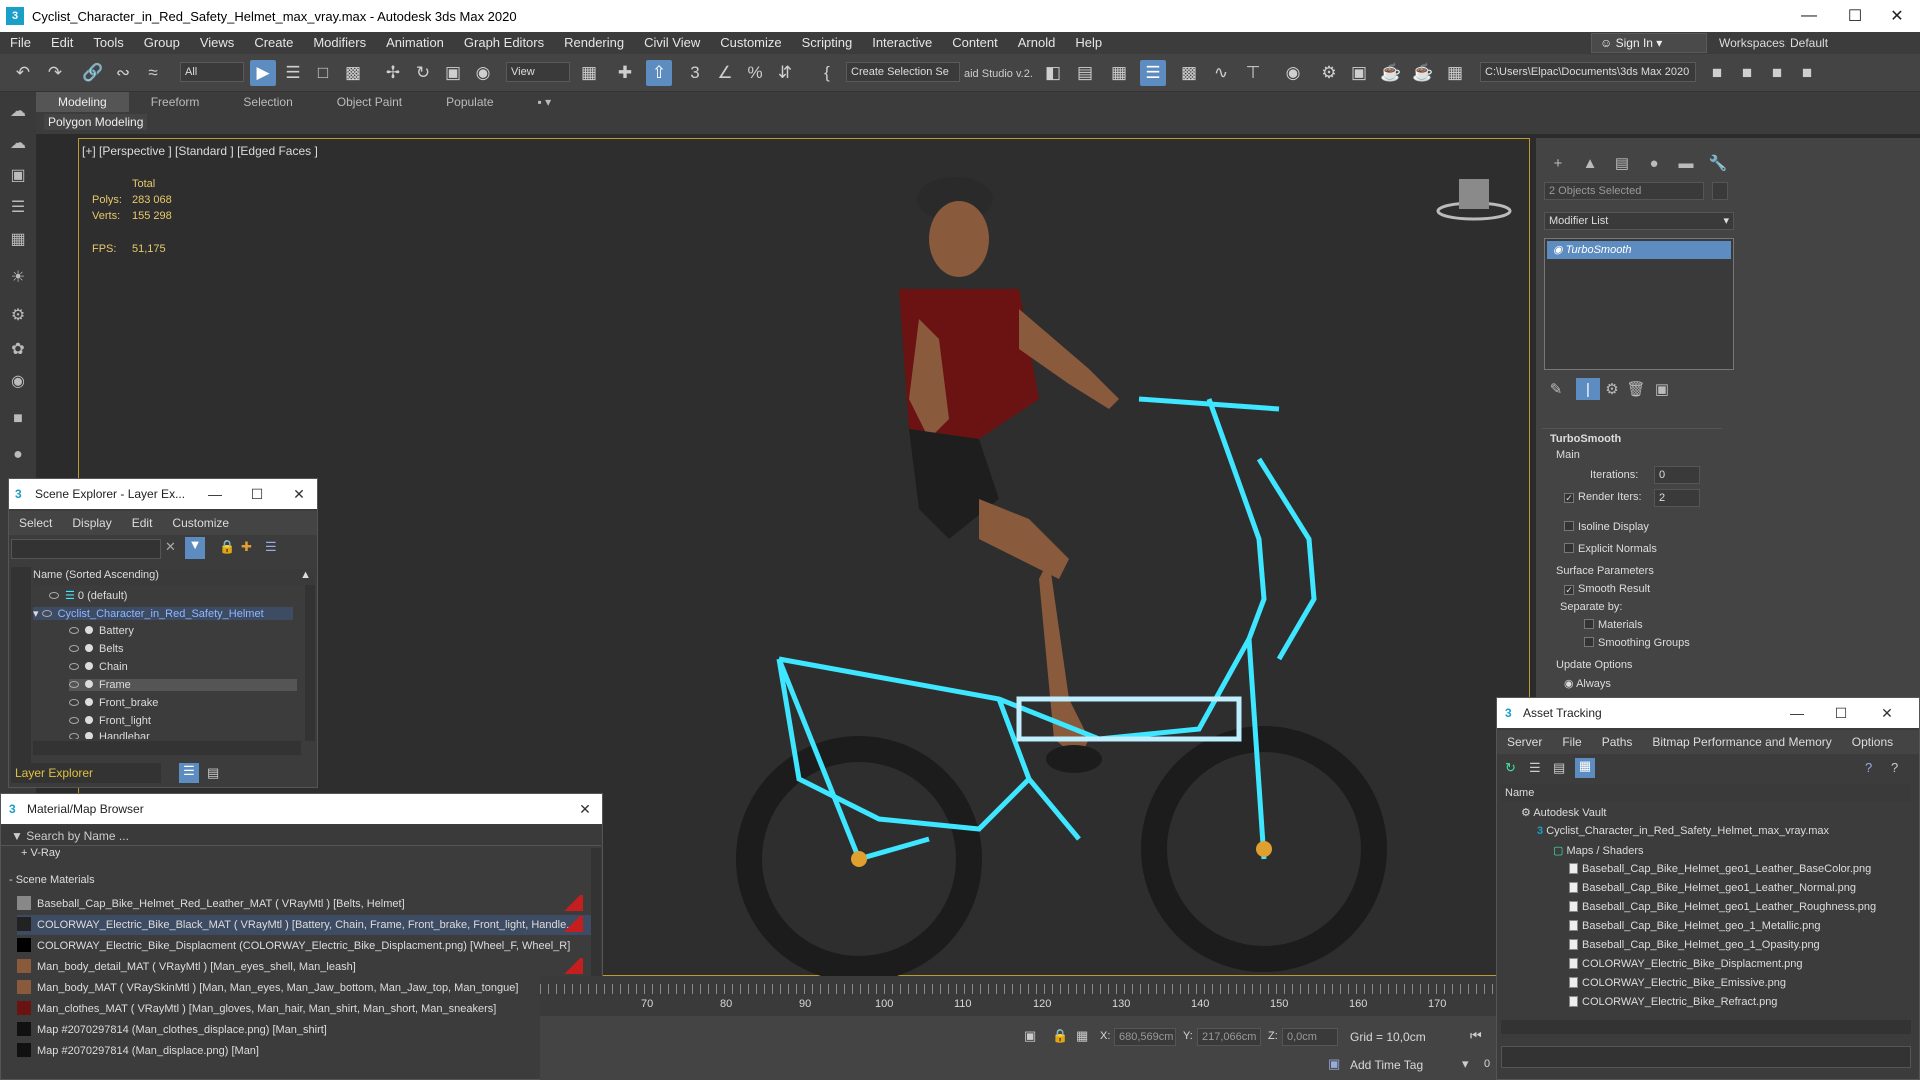 The width and height of the screenshot is (1920, 1080). What do you see at coordinates (1025, 996) in the screenshot?
I see `timeline: 70 80 90 100 110 120 130 140 150 160 170` at bounding box center [1025, 996].